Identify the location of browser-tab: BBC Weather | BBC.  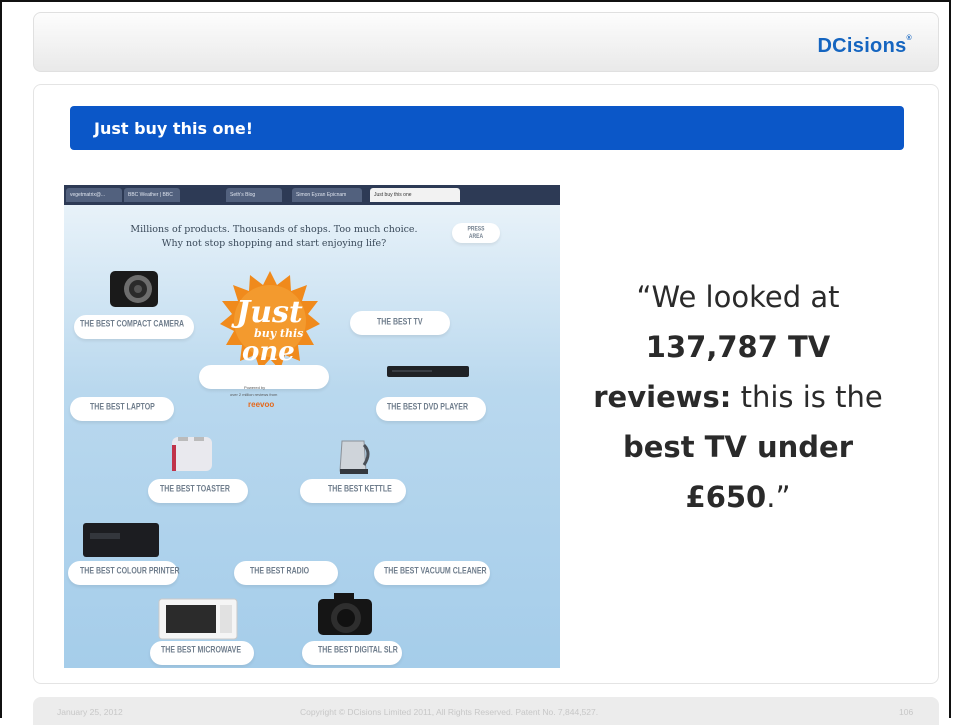
(152, 195).